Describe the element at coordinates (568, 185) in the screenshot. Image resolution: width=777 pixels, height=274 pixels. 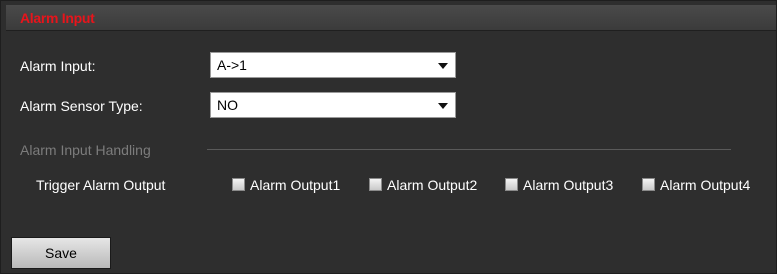
I see `alarm-output-3-label: Alarm Output3` at that location.